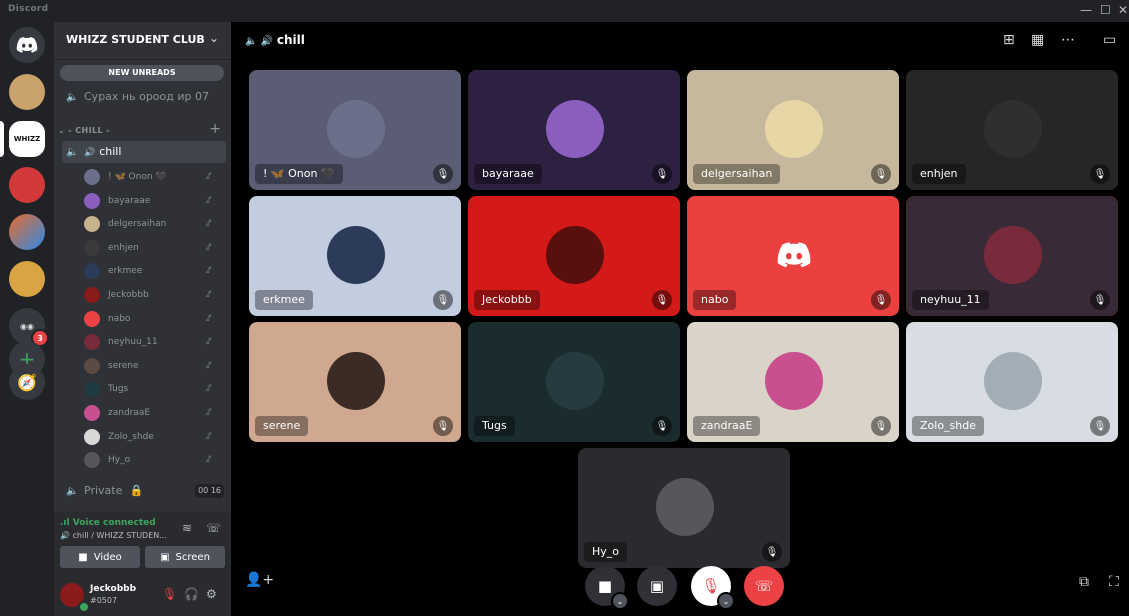 The height and width of the screenshot is (616, 1129). Describe the element at coordinates (154, 389) in the screenshot. I see `voice-member: Tugs ♪̸` at that location.